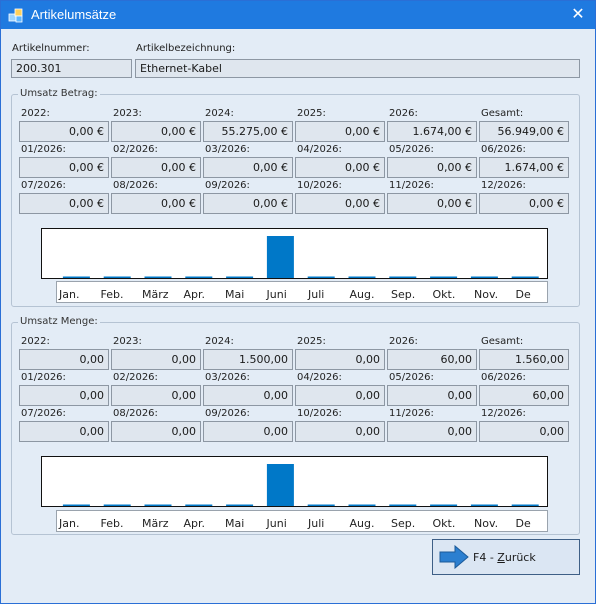 The image size is (596, 604). What do you see at coordinates (319, 149) in the screenshot?
I see `amount-months1-label: 04/2026:` at bounding box center [319, 149].